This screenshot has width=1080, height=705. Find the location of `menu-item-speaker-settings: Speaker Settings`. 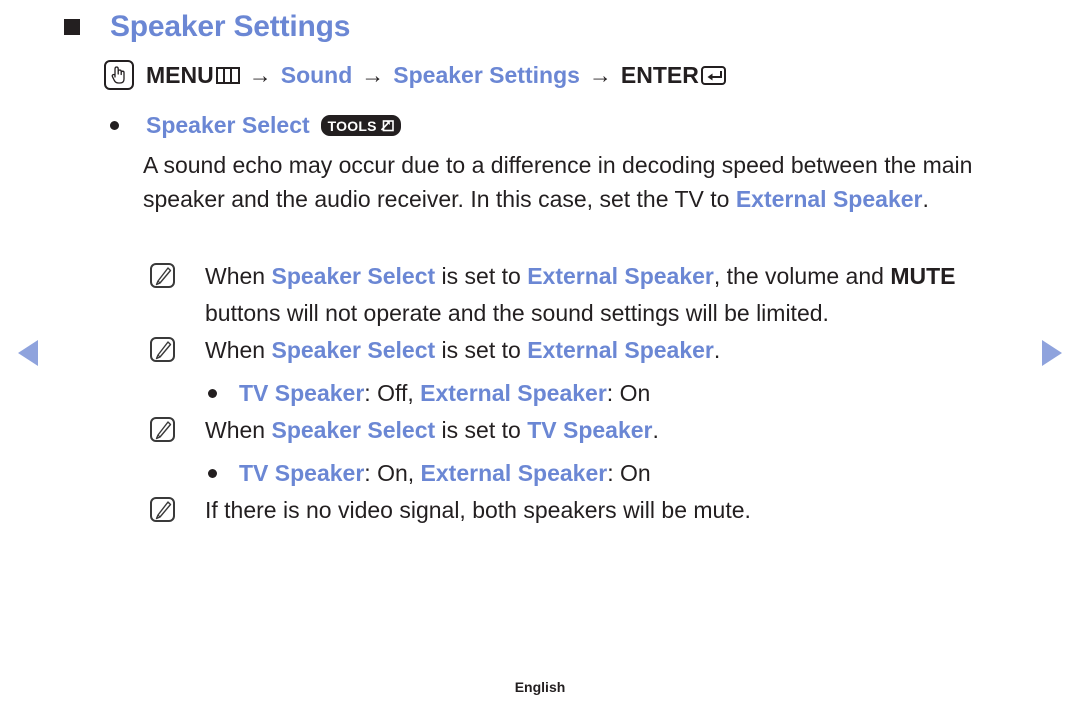

menu-item-speaker-settings: Speaker Settings is located at coordinates (486, 74).